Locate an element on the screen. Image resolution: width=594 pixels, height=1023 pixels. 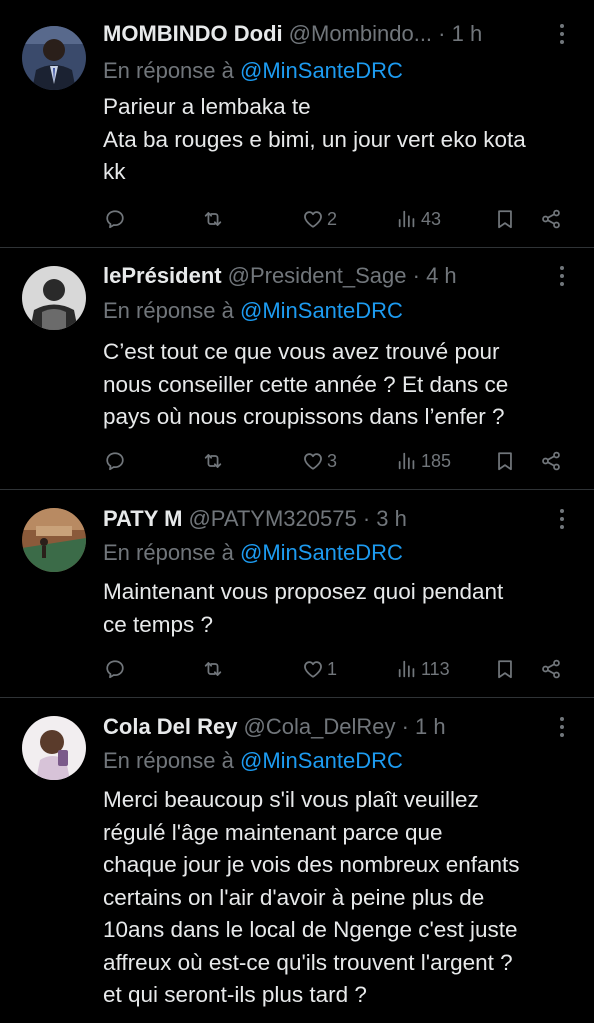
text-line: Parieur a lembaka te is located at coordinates (207, 106).